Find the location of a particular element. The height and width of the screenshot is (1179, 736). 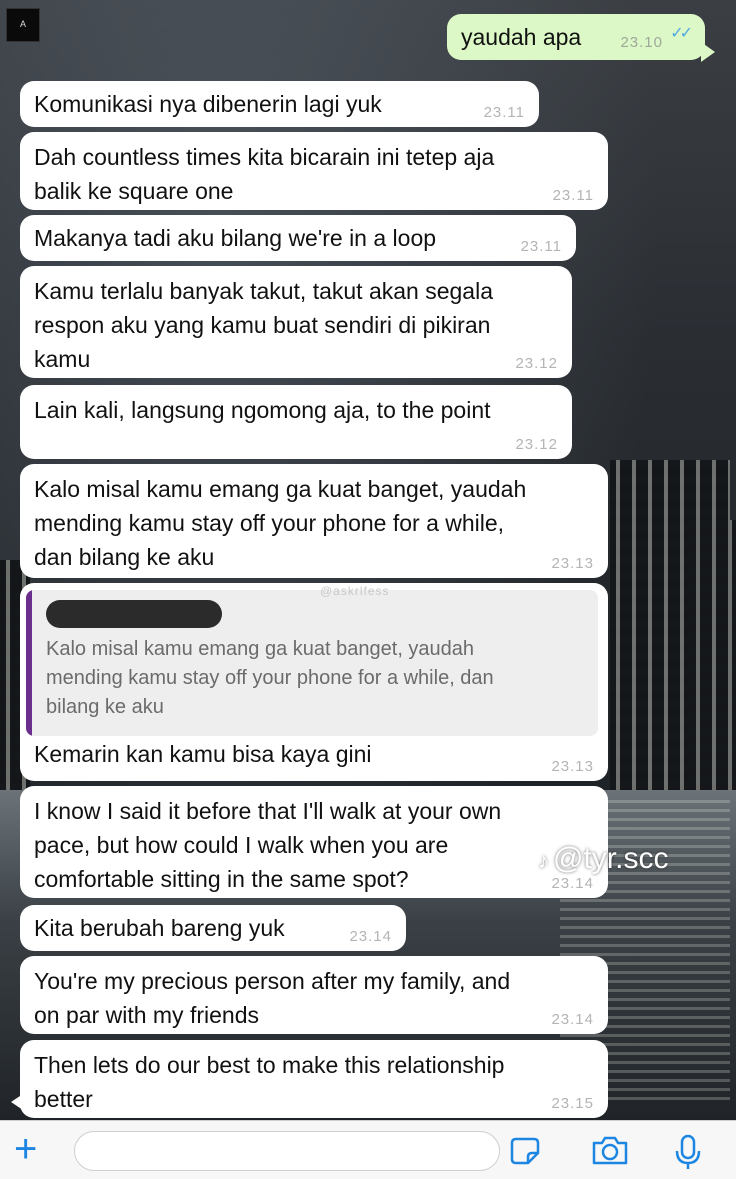

message-bubble-sent: yaudah apa 23.10 ✓✓ is located at coordinates (581, 38).